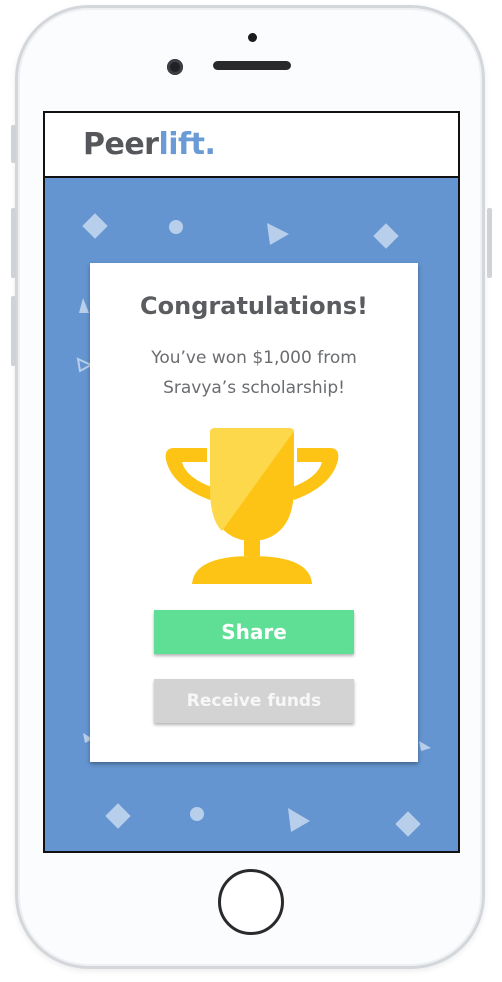  Describe the element at coordinates (175, 67) in the screenshot. I see `front-camera` at that location.